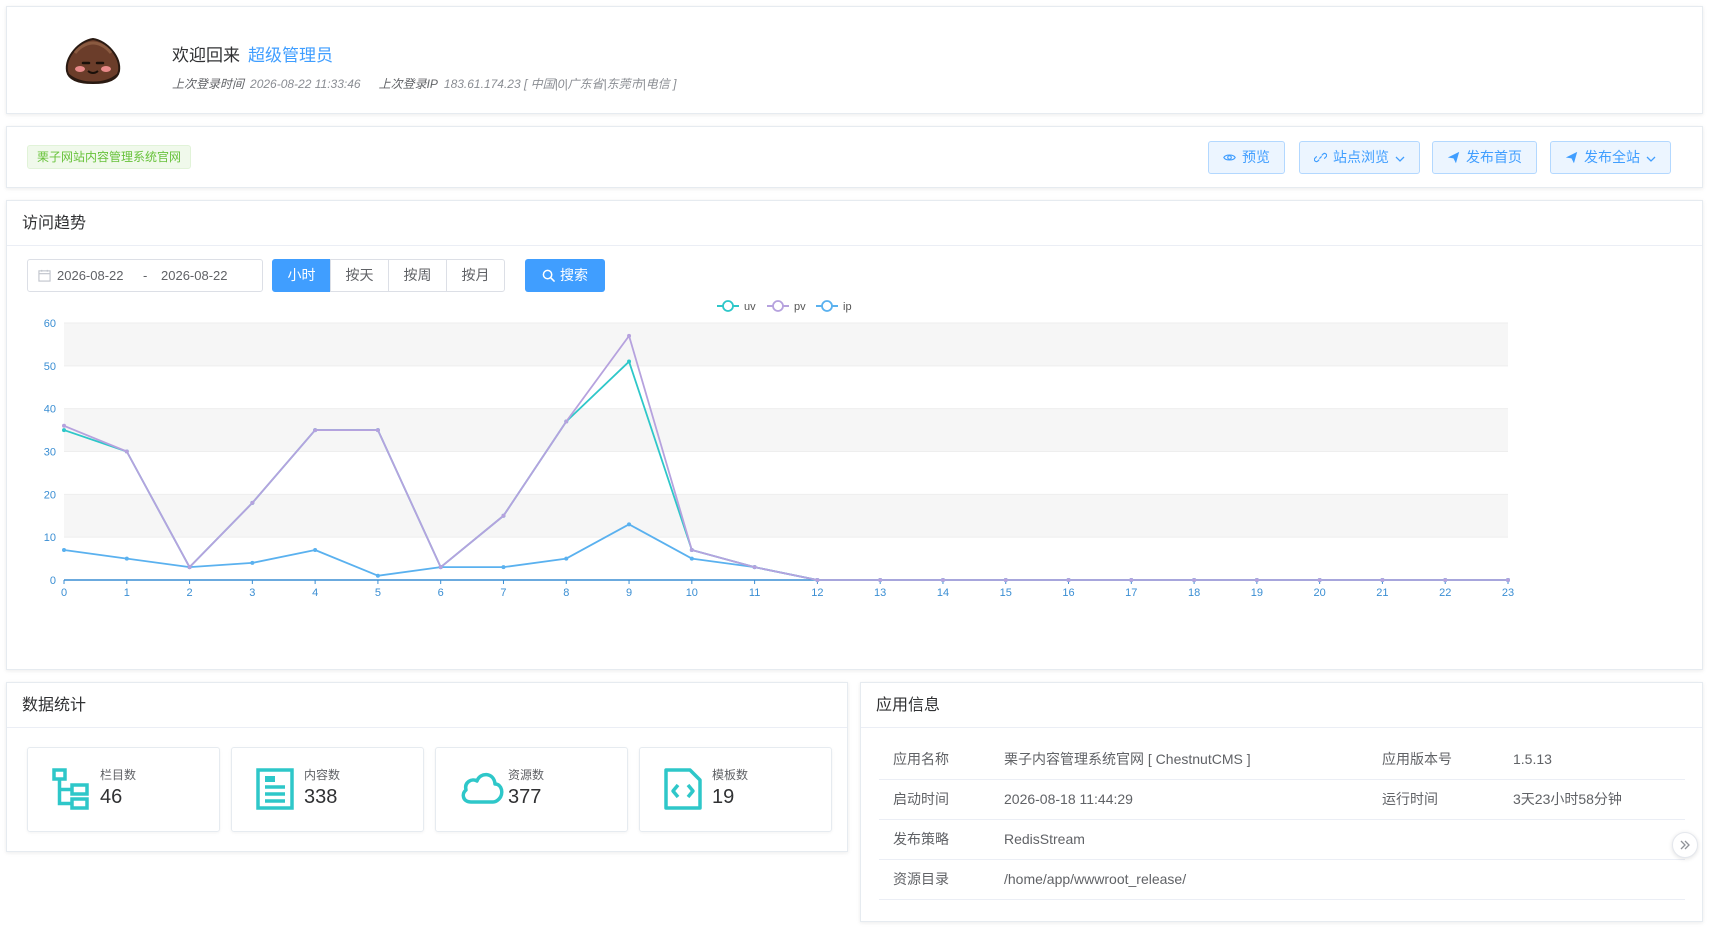 This screenshot has width=1709, height=929. What do you see at coordinates (127, 593) in the screenshot?
I see `x-tick-label: 1` at bounding box center [127, 593].